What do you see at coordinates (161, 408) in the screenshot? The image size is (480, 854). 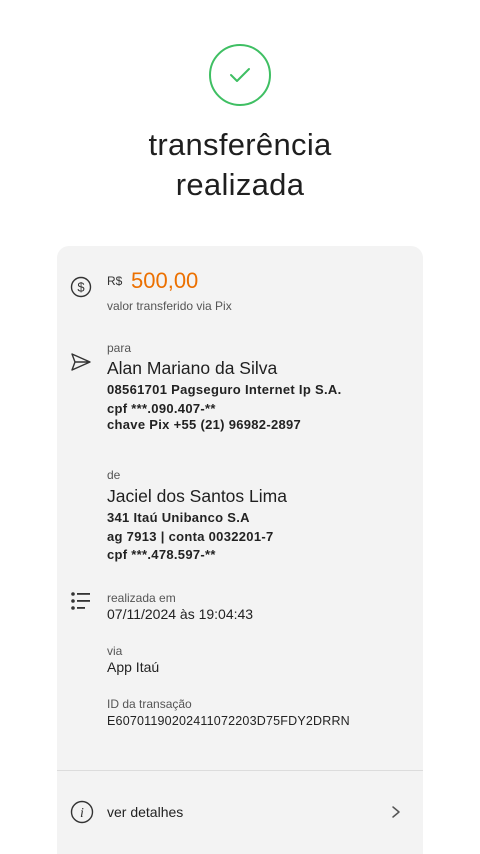 I see `recipient-cpf: cpf ***.090.407-**` at bounding box center [161, 408].